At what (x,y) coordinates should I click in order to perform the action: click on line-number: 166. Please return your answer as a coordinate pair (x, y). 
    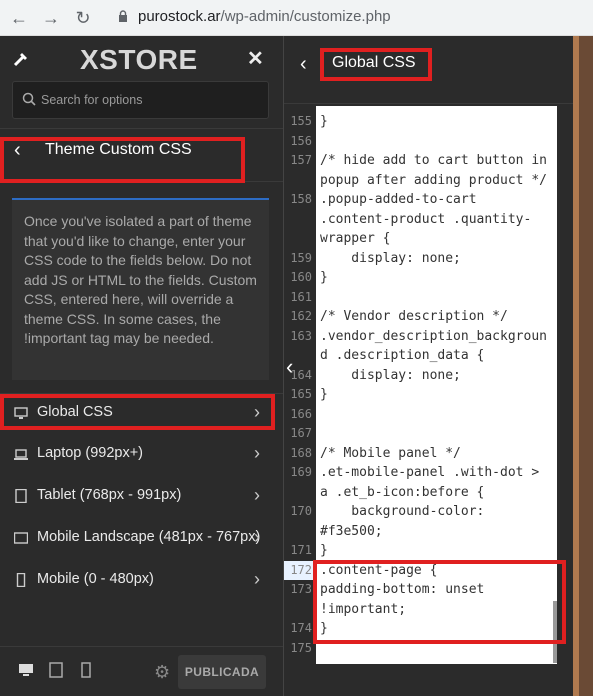
    Looking at the image, I should click on (301, 413).